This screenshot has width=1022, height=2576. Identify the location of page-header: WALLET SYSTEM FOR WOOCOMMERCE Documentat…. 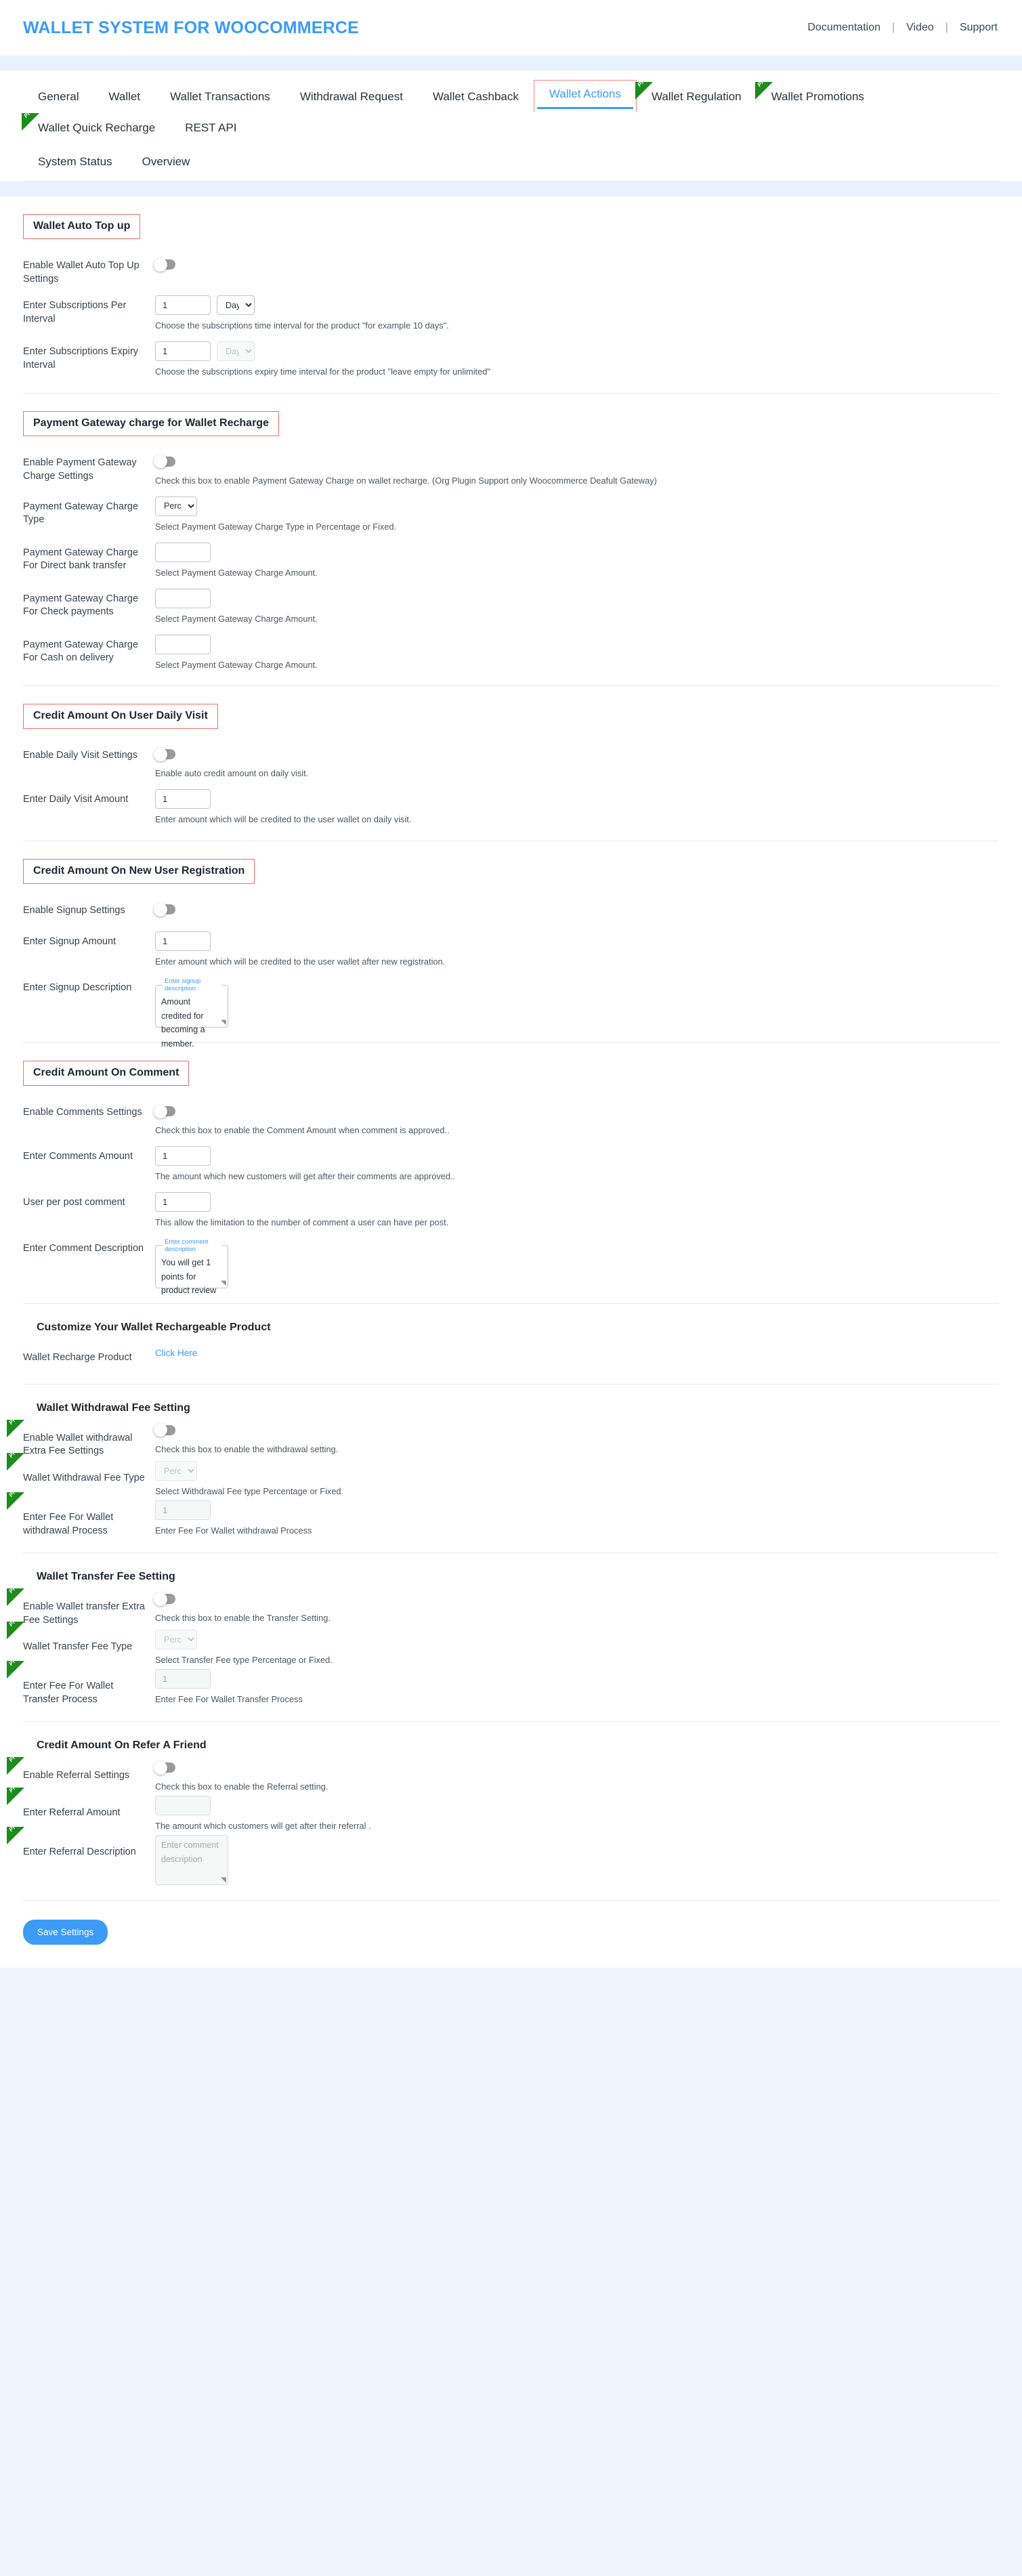
(511, 28).